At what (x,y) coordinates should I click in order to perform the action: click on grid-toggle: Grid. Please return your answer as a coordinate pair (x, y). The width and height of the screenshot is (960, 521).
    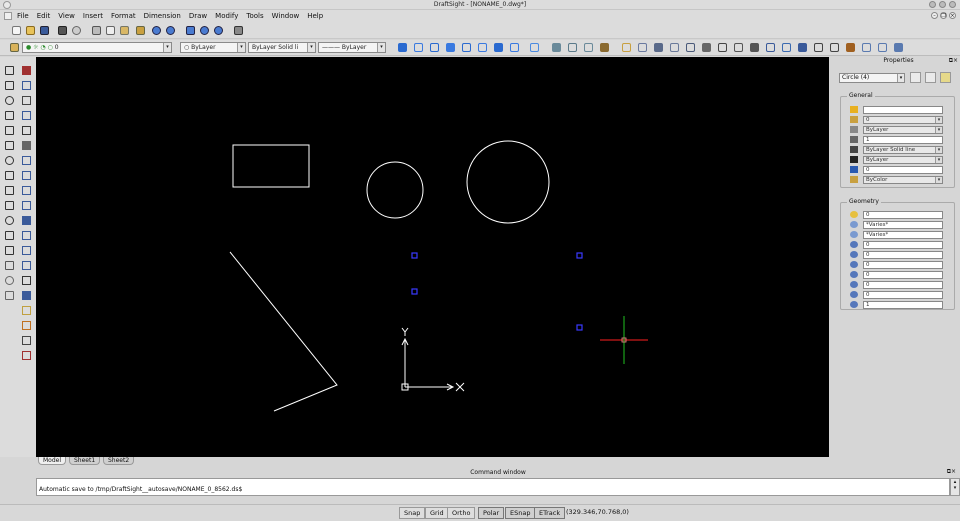
    Looking at the image, I should click on (437, 513).